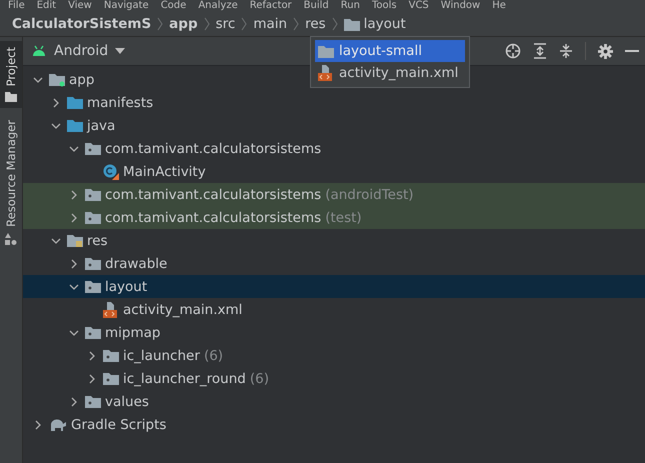 This screenshot has height=463, width=645. I want to click on tree-item-label: layout, so click(126, 286).